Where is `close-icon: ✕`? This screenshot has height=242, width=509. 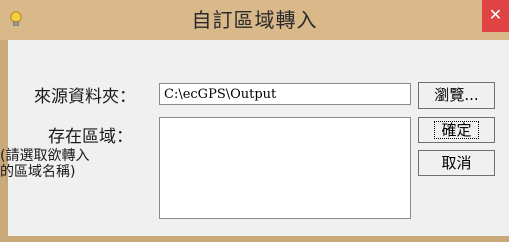 close-icon: ✕ is located at coordinates (495, 14).